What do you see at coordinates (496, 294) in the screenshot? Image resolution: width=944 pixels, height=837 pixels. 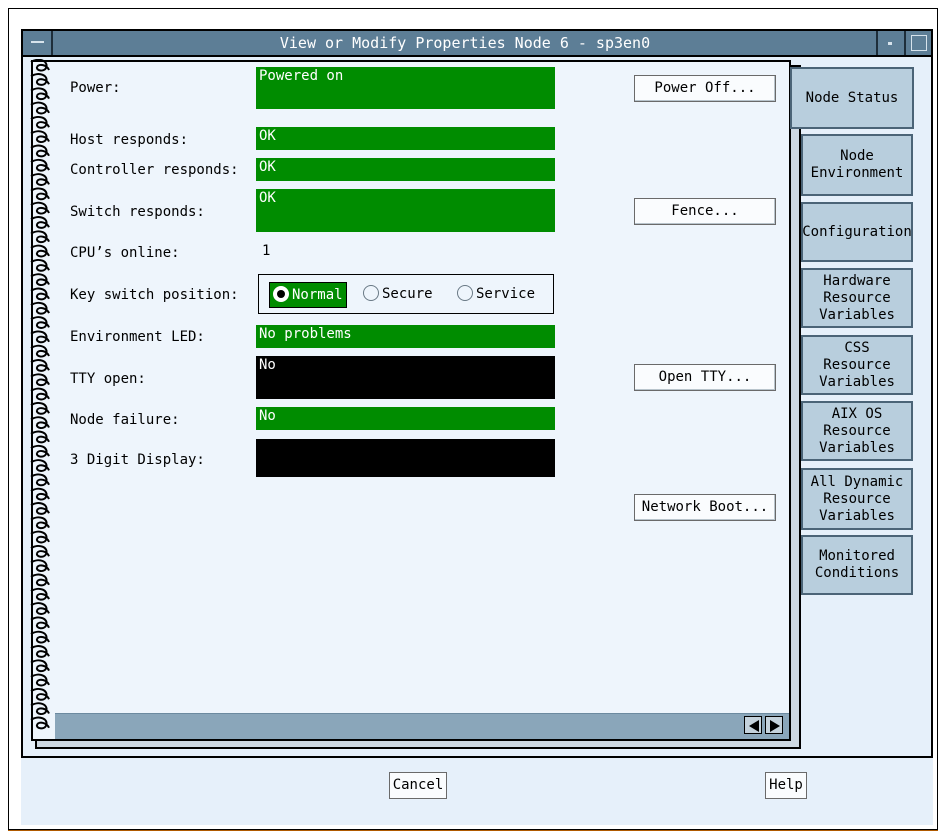 I see `radio-service: Service` at bounding box center [496, 294].